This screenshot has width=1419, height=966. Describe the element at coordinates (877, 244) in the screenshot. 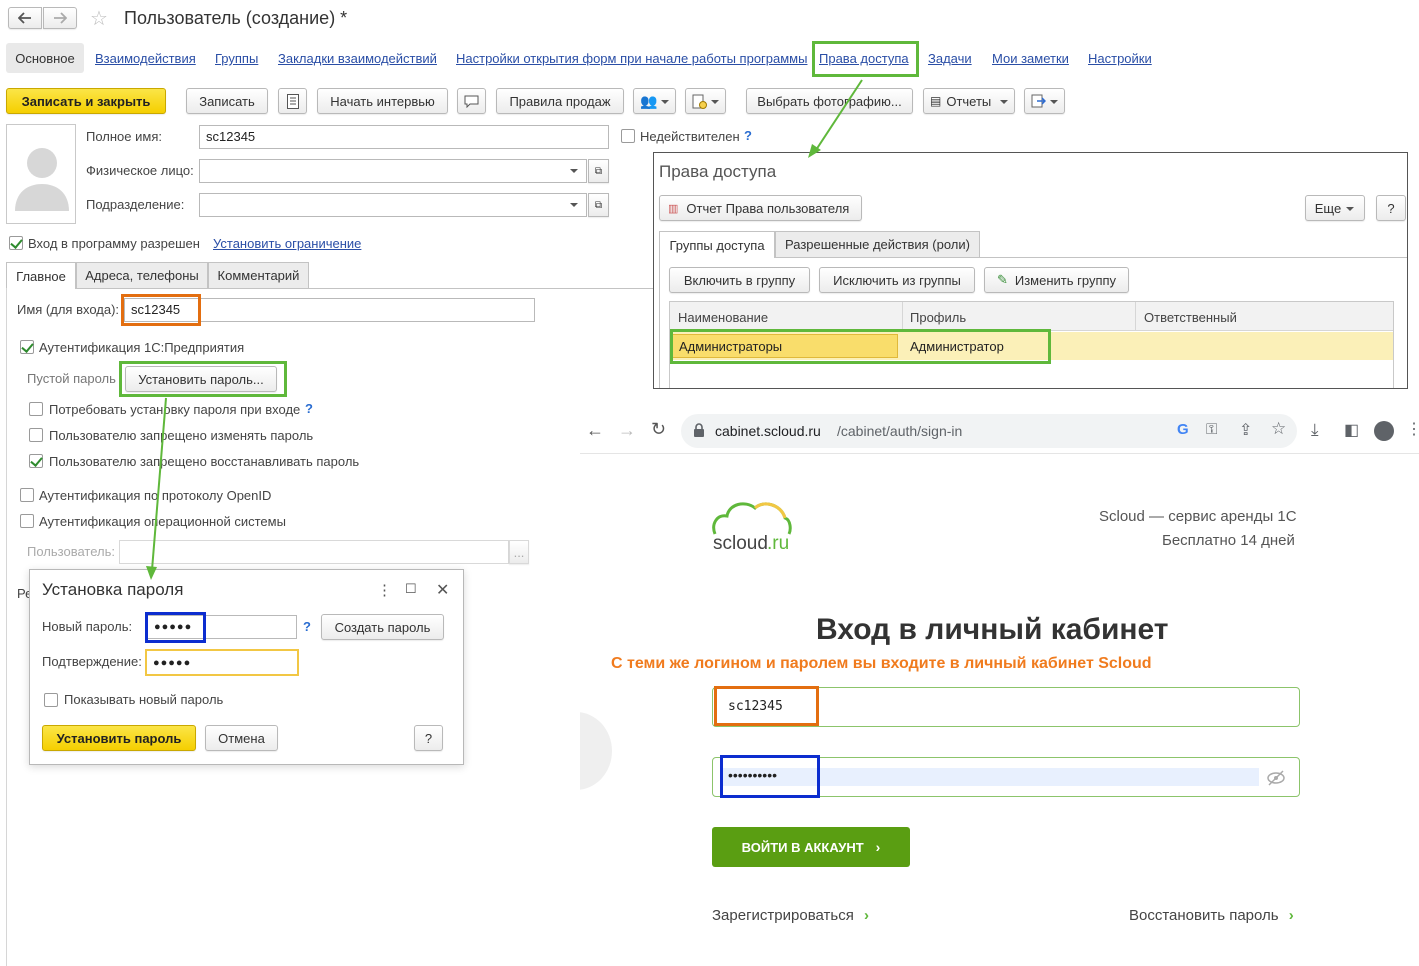

I see `tab-allowed-actions: Разрешенные действия (роли)` at that location.